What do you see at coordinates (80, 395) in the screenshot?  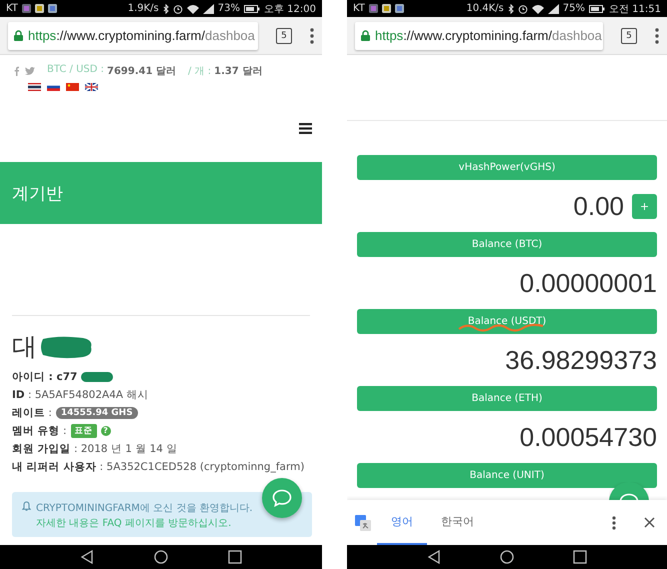 I see `info-line: ID : 5A5AF54802A4A 해시` at bounding box center [80, 395].